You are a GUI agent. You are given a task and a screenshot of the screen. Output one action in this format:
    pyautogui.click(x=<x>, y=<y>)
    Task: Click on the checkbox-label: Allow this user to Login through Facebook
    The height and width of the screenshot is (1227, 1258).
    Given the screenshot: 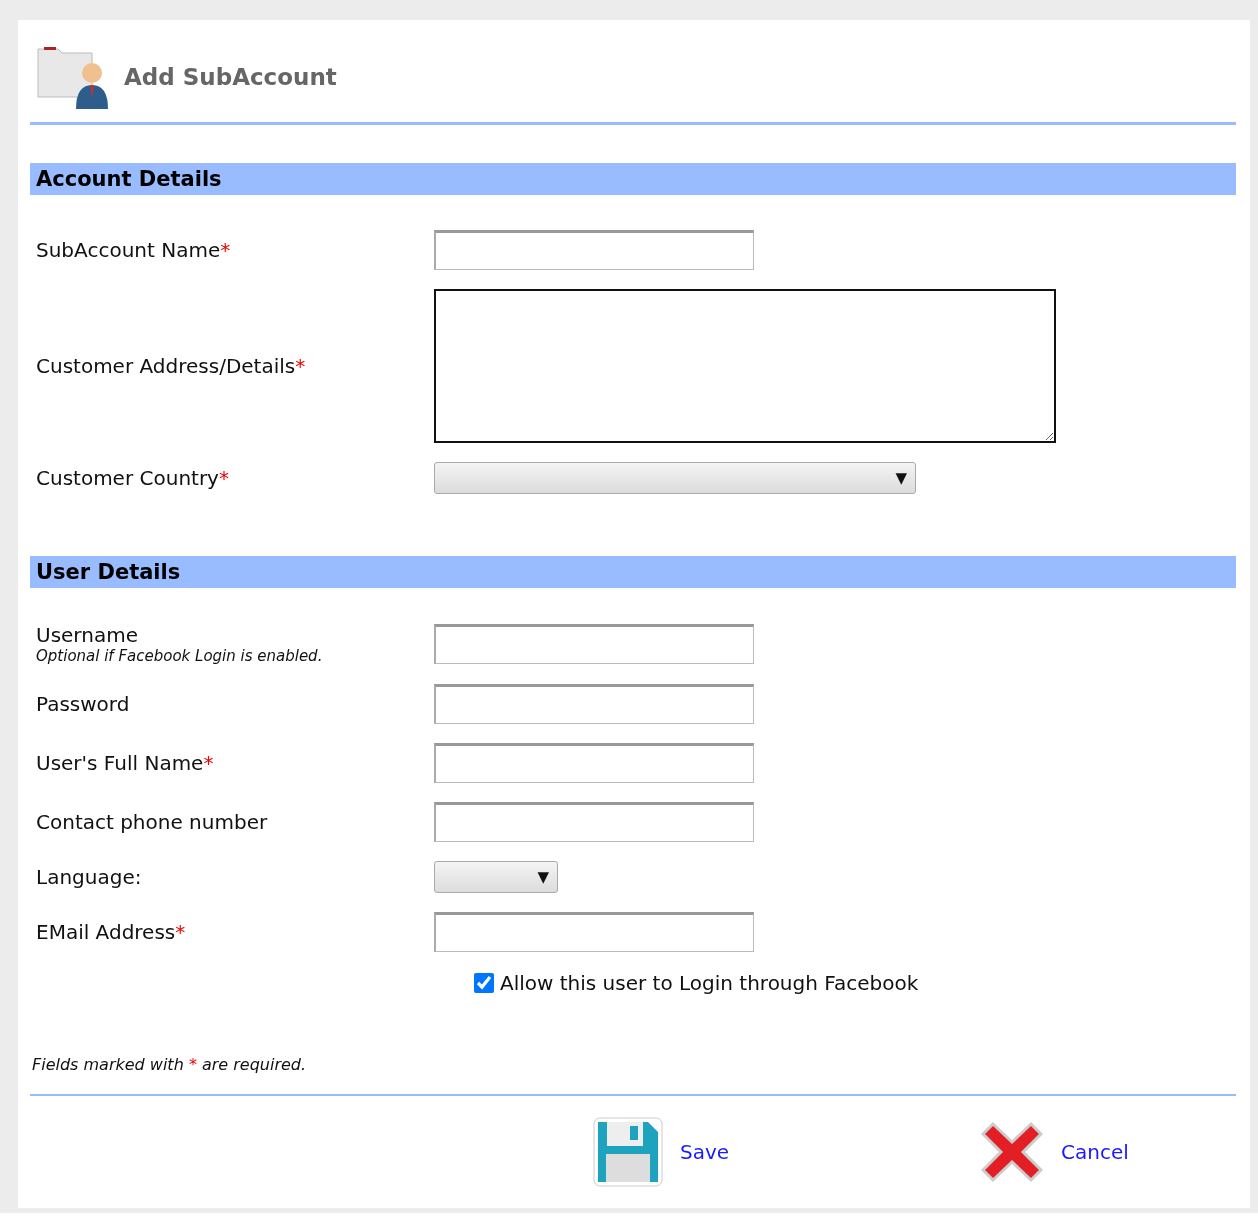 What is the action you would take?
    pyautogui.click(x=709, y=983)
    